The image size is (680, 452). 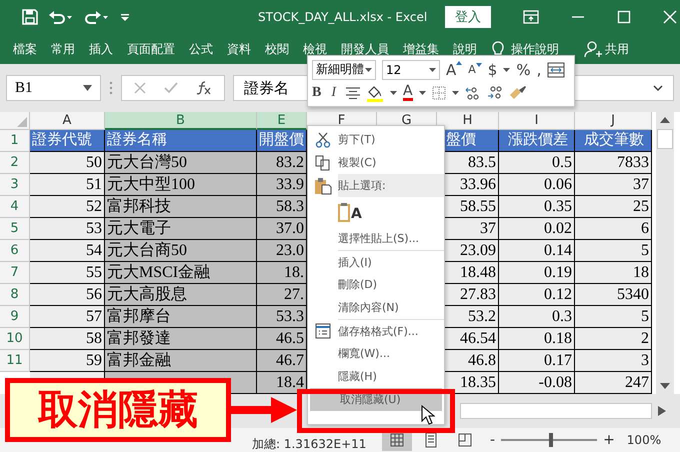 What do you see at coordinates (556, 70) in the screenshot?
I see `column-width-icon` at bounding box center [556, 70].